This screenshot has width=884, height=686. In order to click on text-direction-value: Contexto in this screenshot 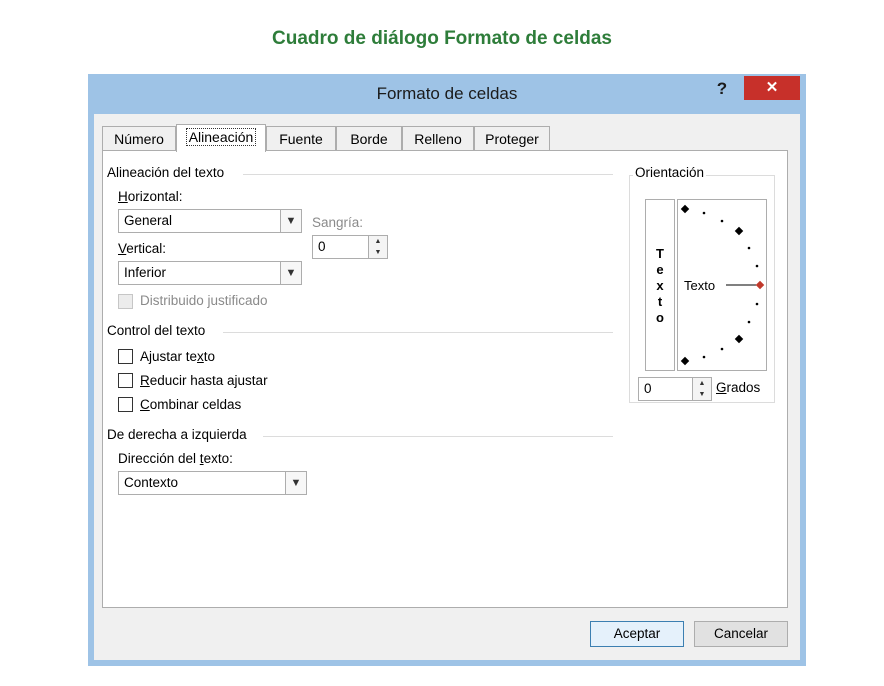, I will do `click(151, 482)`.